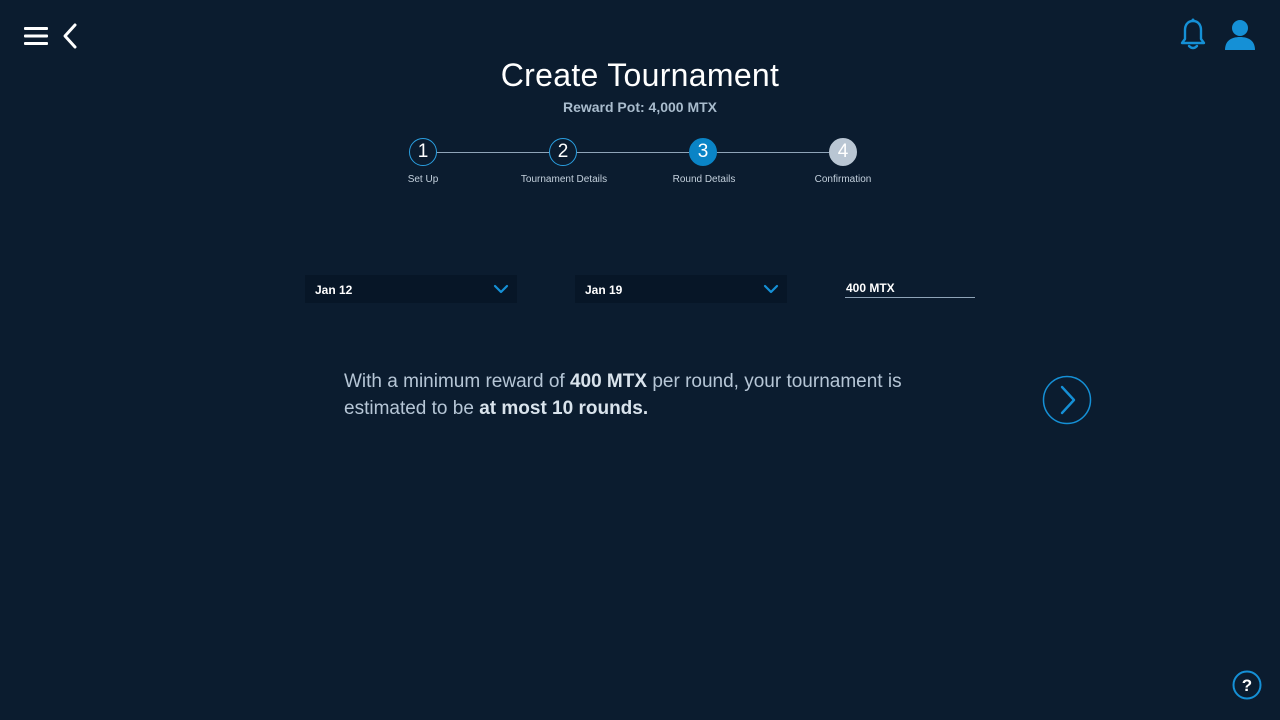  What do you see at coordinates (704, 179) in the screenshot?
I see `step-3-label: Round Details` at bounding box center [704, 179].